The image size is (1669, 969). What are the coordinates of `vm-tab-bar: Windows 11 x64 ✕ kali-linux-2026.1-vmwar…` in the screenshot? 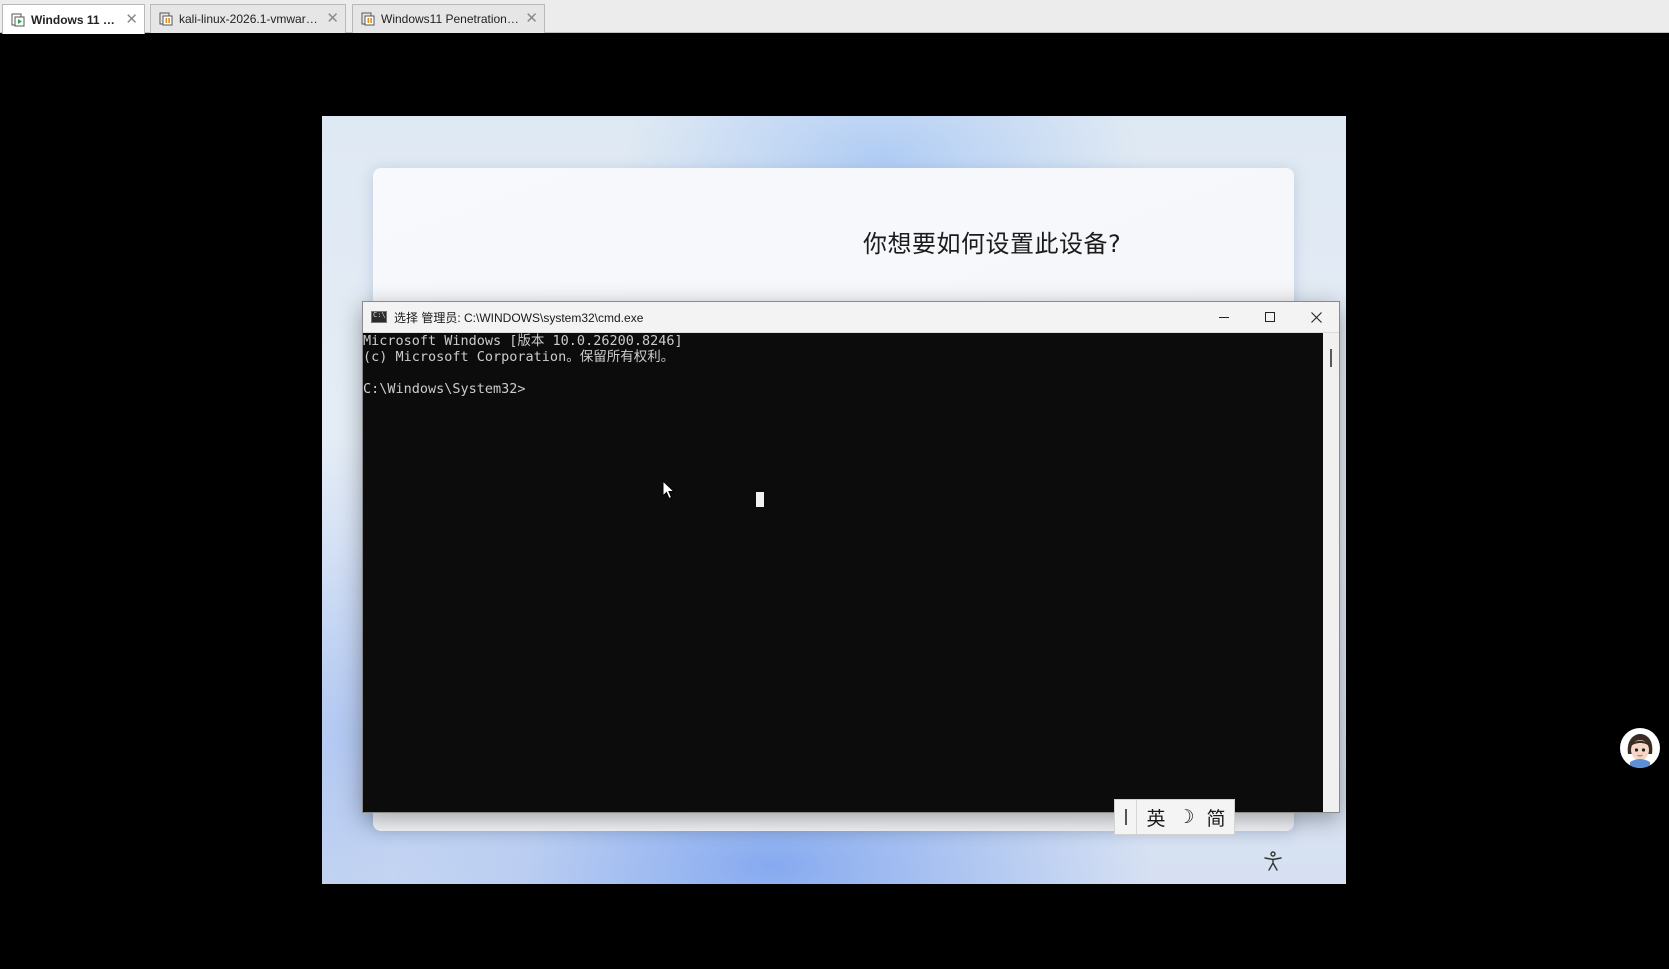 It's located at (834, 17).